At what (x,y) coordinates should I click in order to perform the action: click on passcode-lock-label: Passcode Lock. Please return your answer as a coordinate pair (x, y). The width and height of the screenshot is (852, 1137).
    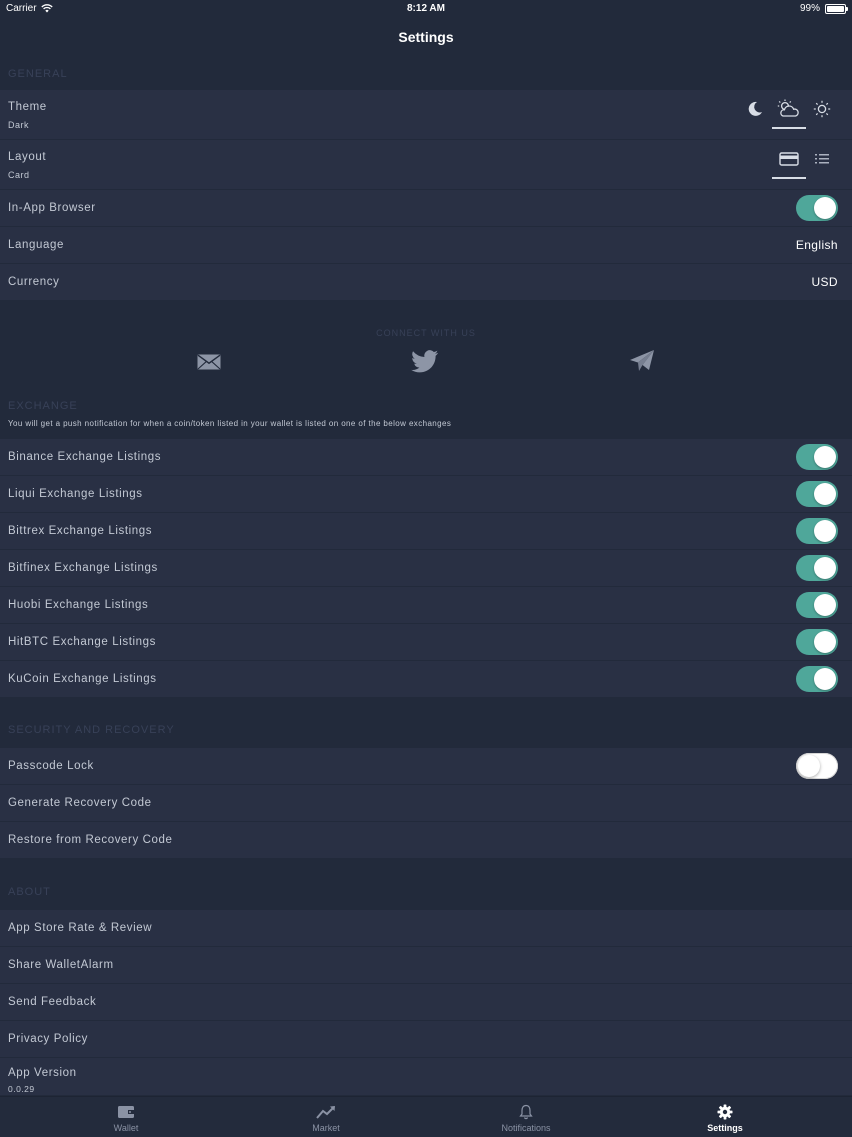
    Looking at the image, I should click on (51, 766).